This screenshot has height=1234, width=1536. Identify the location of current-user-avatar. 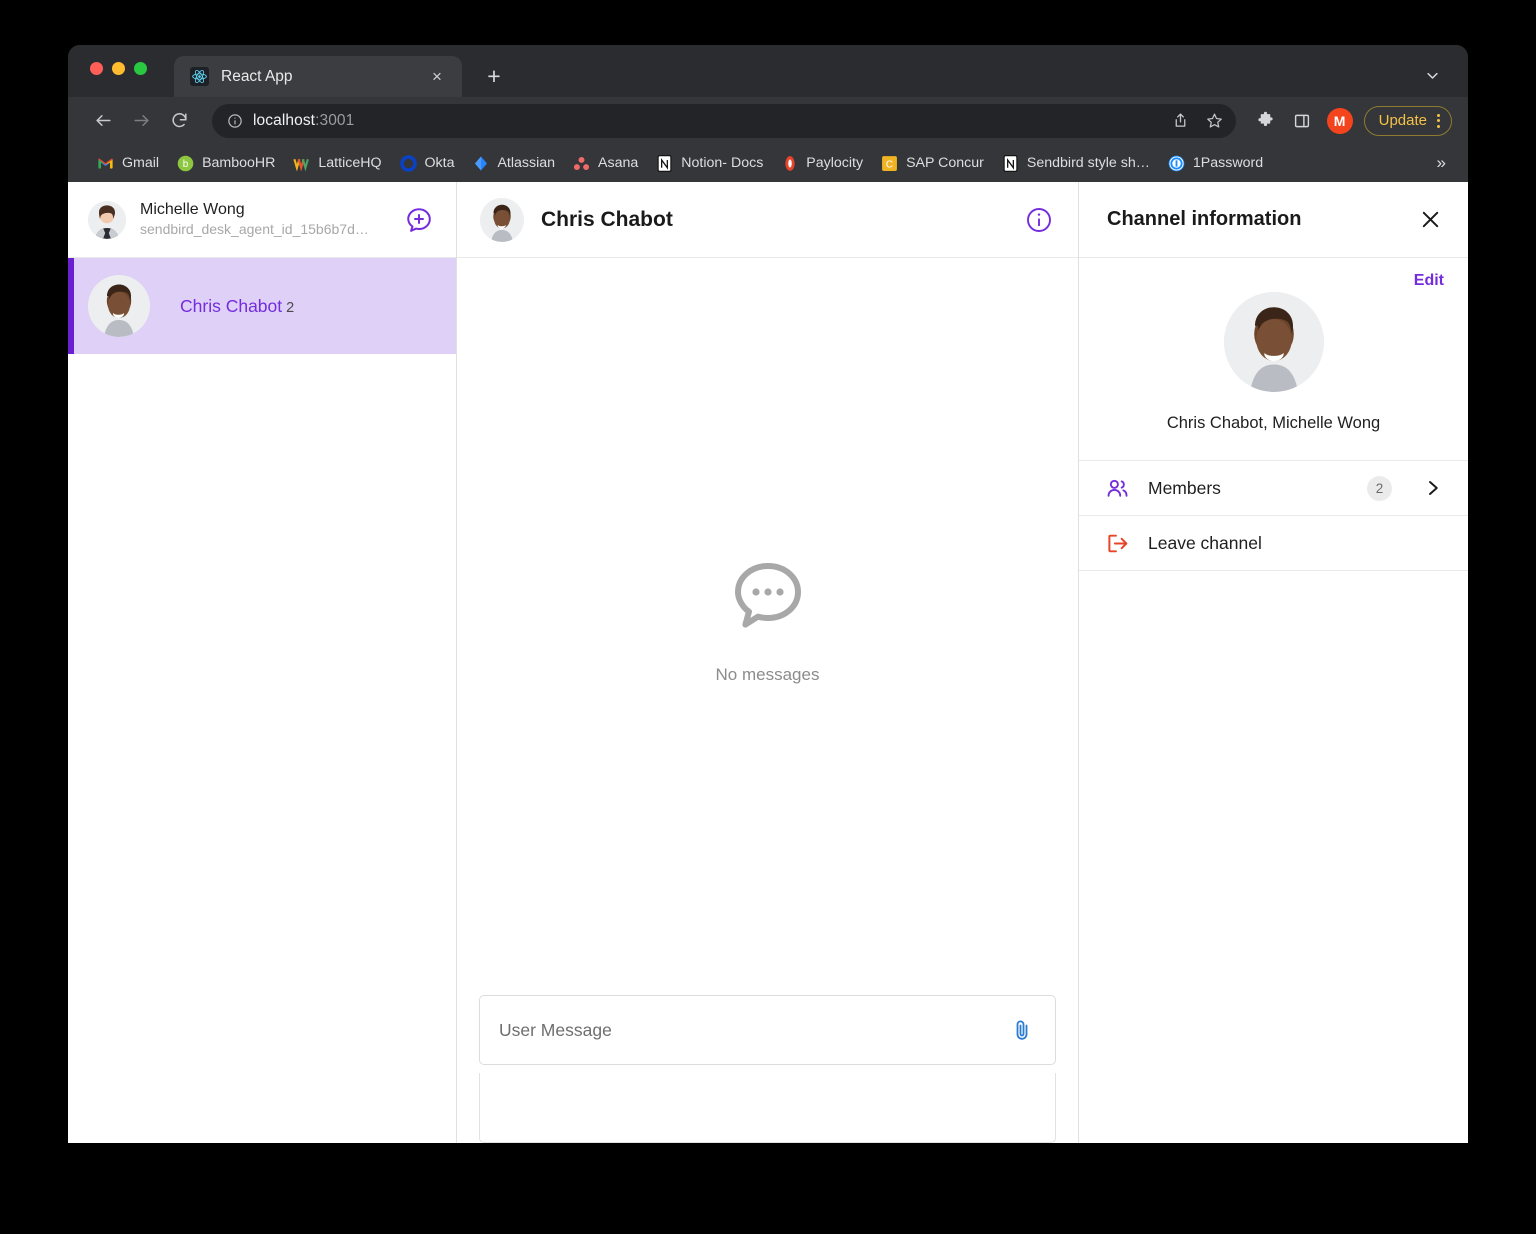
(107, 219).